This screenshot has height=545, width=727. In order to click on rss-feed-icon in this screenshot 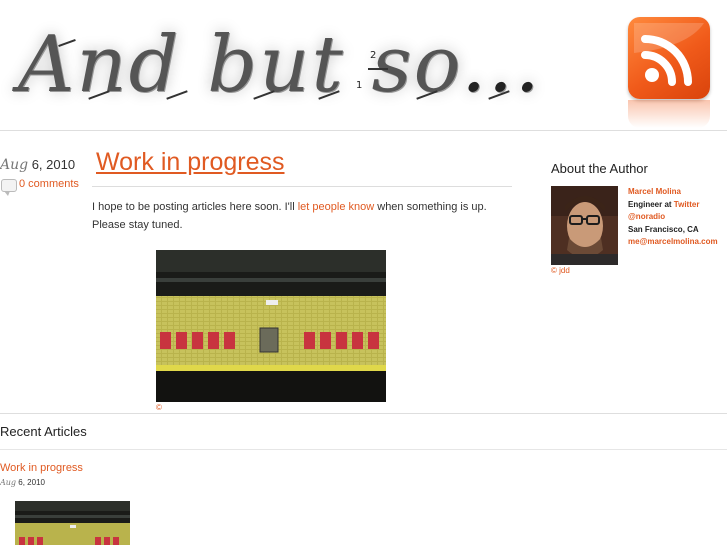, I will do `click(669, 58)`.